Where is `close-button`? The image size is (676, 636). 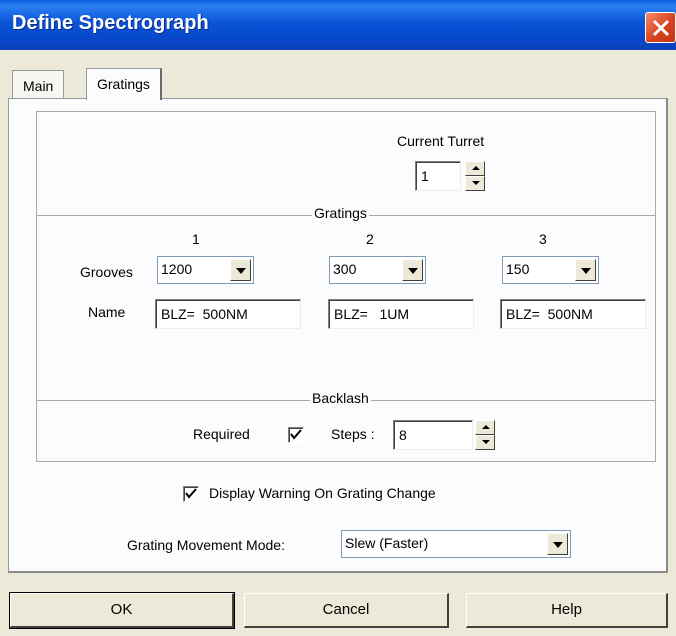 close-button is located at coordinates (660, 27).